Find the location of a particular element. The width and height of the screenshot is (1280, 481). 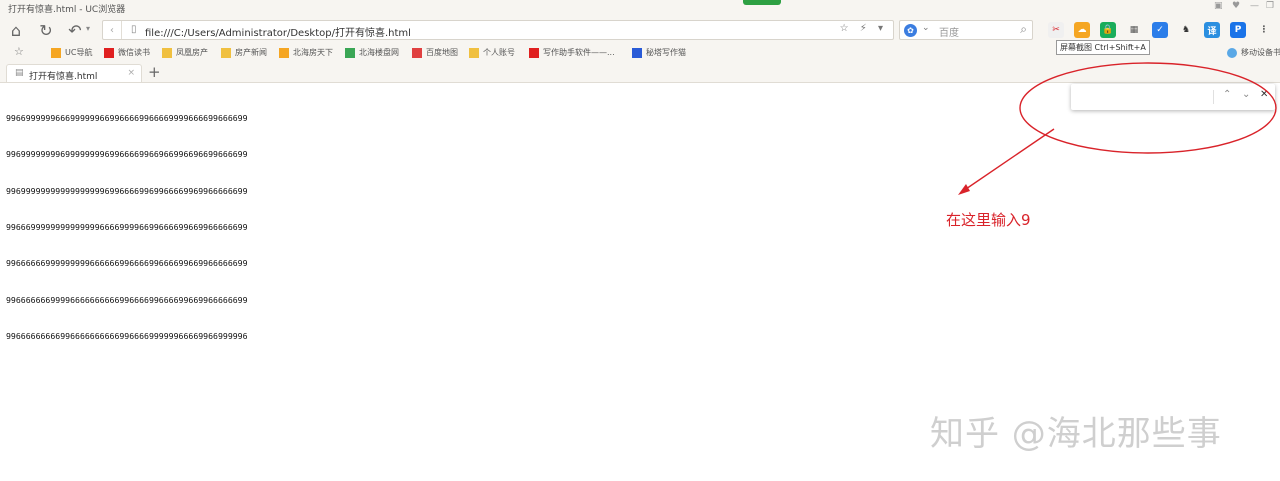

back-icon: ‹ is located at coordinates (112, 30).